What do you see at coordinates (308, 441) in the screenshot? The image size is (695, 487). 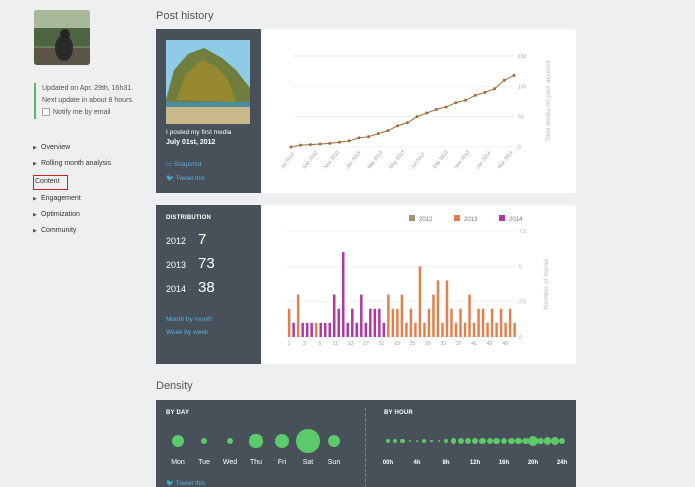 I see `day-dot-sat` at bounding box center [308, 441].